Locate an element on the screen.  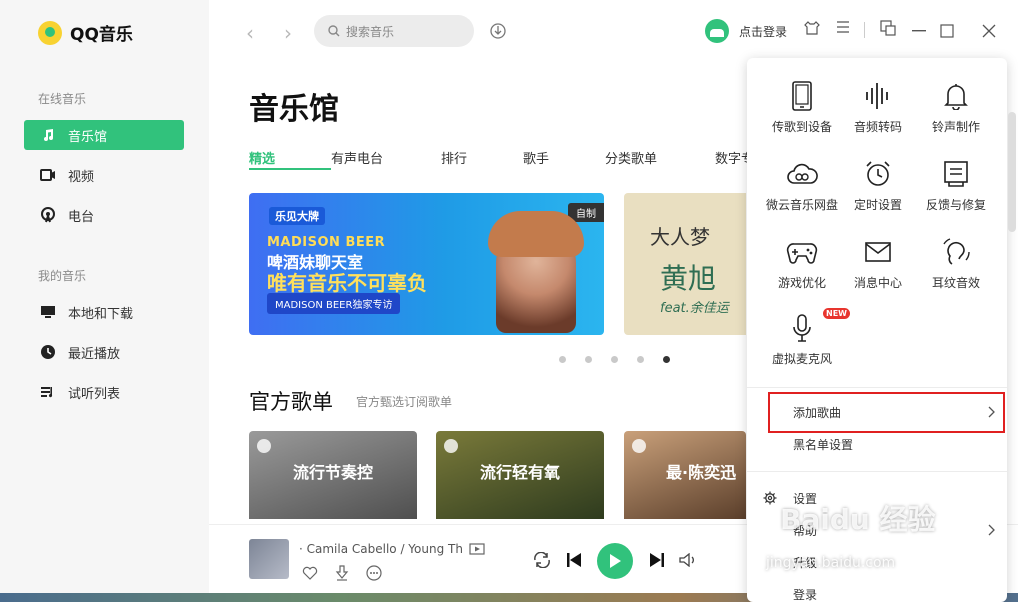
playlist-card: 流行节奏控 is located at coordinates (333, 475).